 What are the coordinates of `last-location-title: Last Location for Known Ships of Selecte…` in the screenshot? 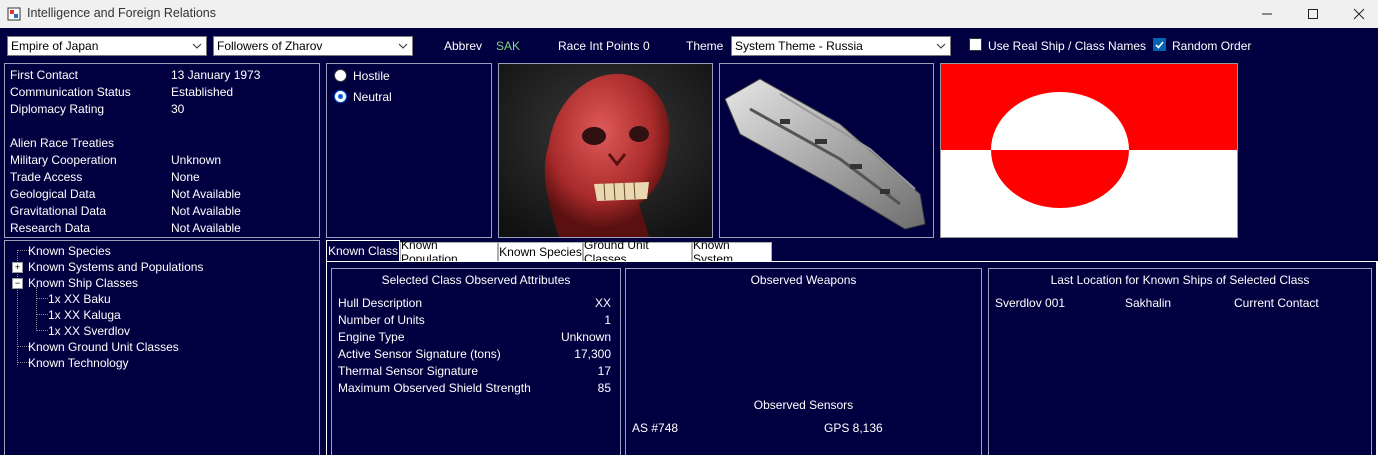 It's located at (1180, 280).